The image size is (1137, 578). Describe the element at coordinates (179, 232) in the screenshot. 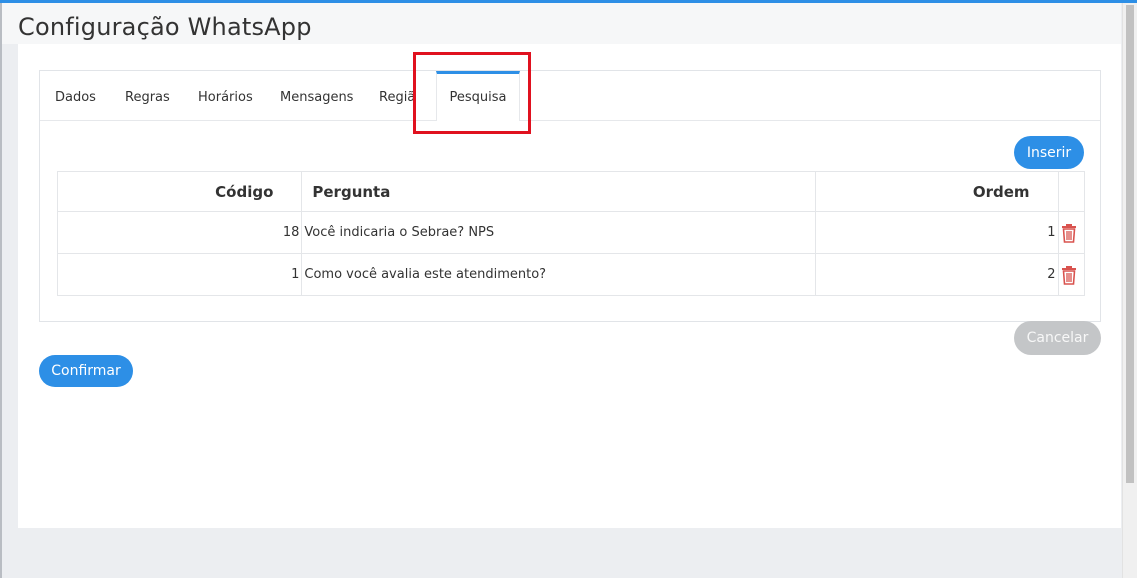

I see `cell-code: 18` at that location.